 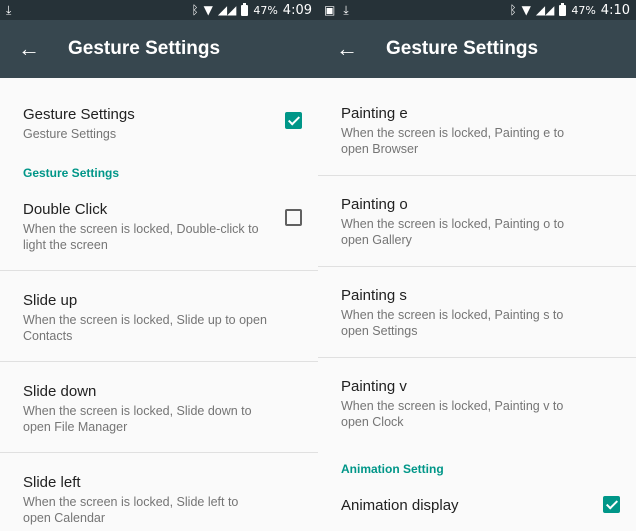 I want to click on clock: 4:10, so click(x=615, y=10).